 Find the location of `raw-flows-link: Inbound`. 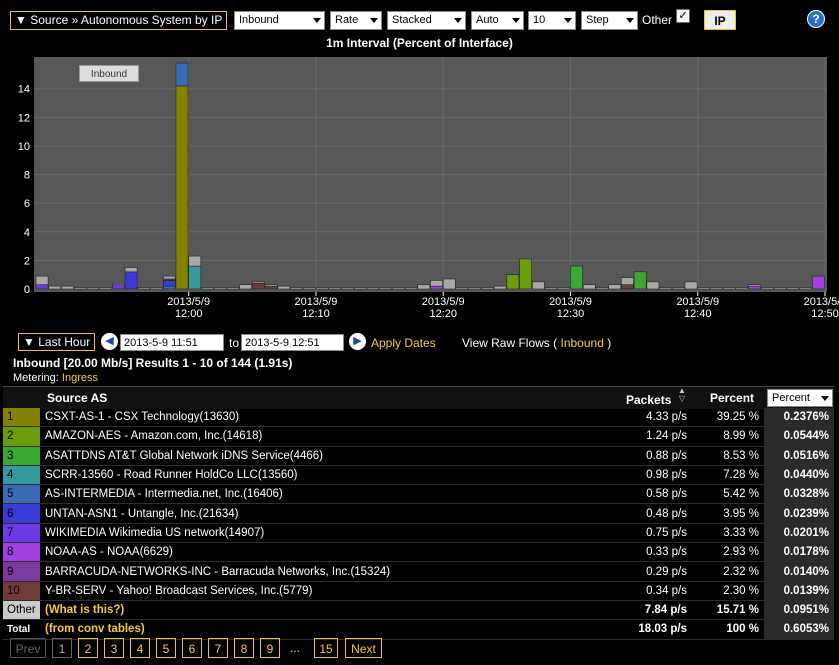

raw-flows-link: Inbound is located at coordinates (581, 343).